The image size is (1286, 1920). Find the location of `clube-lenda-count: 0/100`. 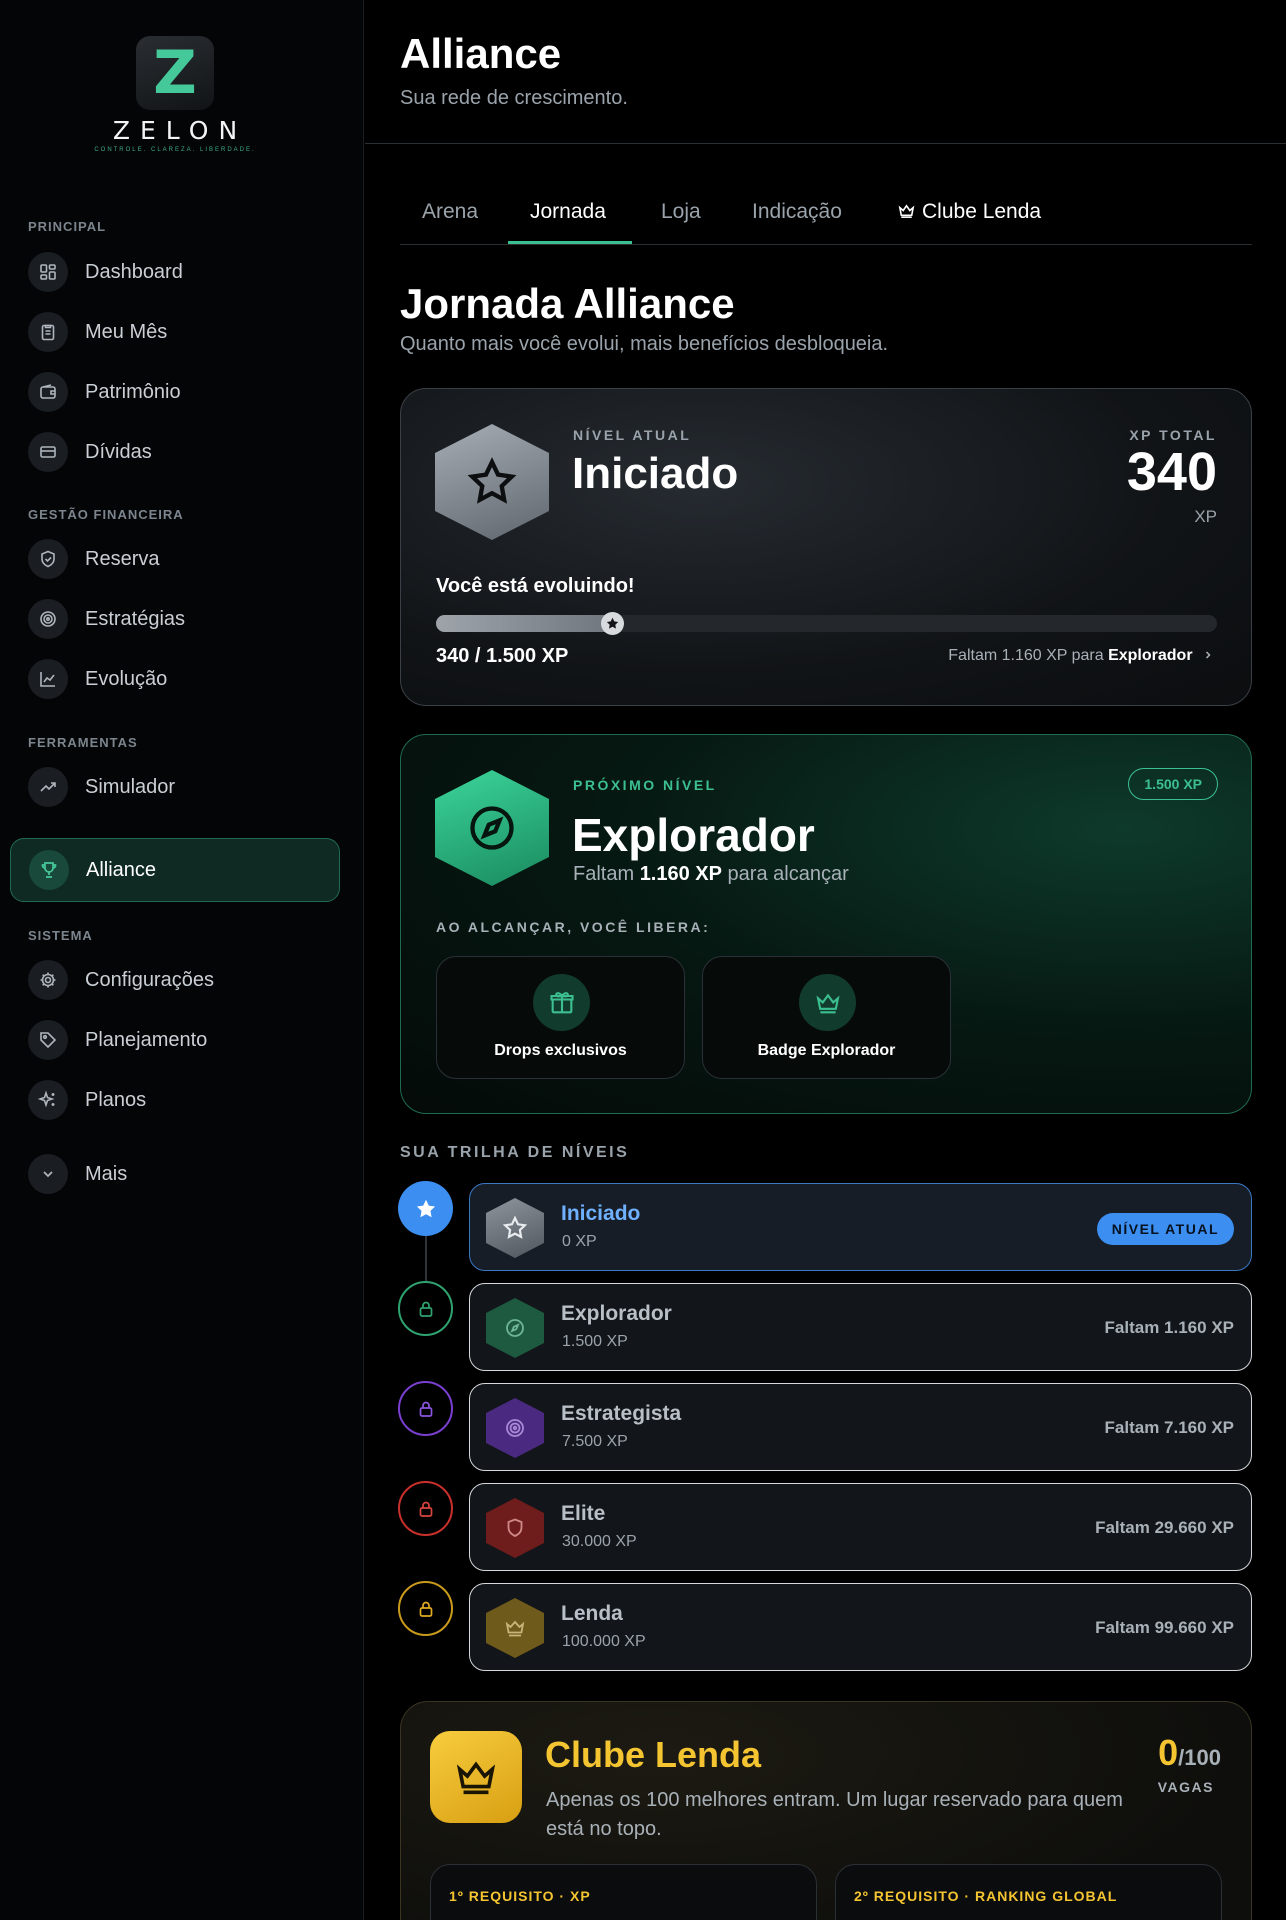

clube-lenda-count: 0/100 is located at coordinates (1189, 1752).